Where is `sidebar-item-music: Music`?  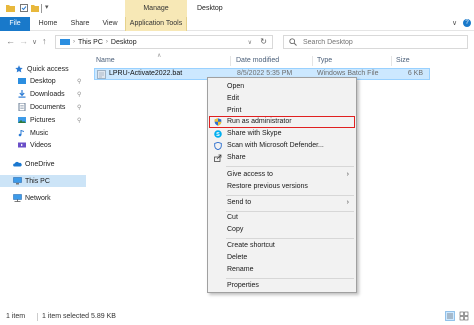 sidebar-item-music: Music is located at coordinates (43, 133).